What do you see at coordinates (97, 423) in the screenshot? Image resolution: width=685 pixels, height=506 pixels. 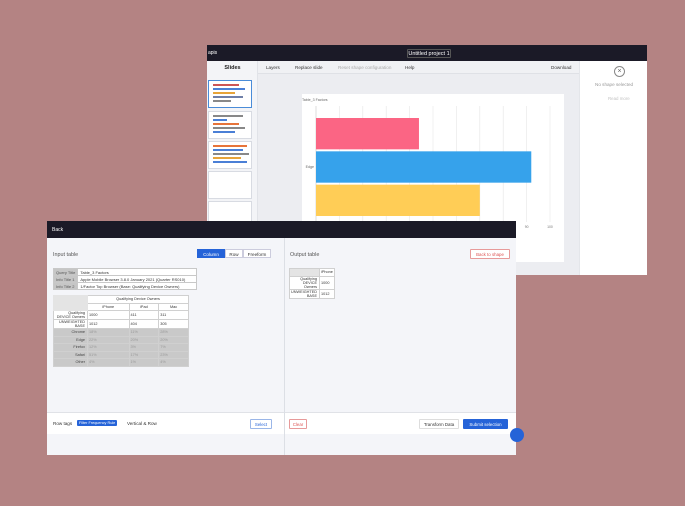 I see `row-tag-chip: Filter Frequency Rule` at bounding box center [97, 423].